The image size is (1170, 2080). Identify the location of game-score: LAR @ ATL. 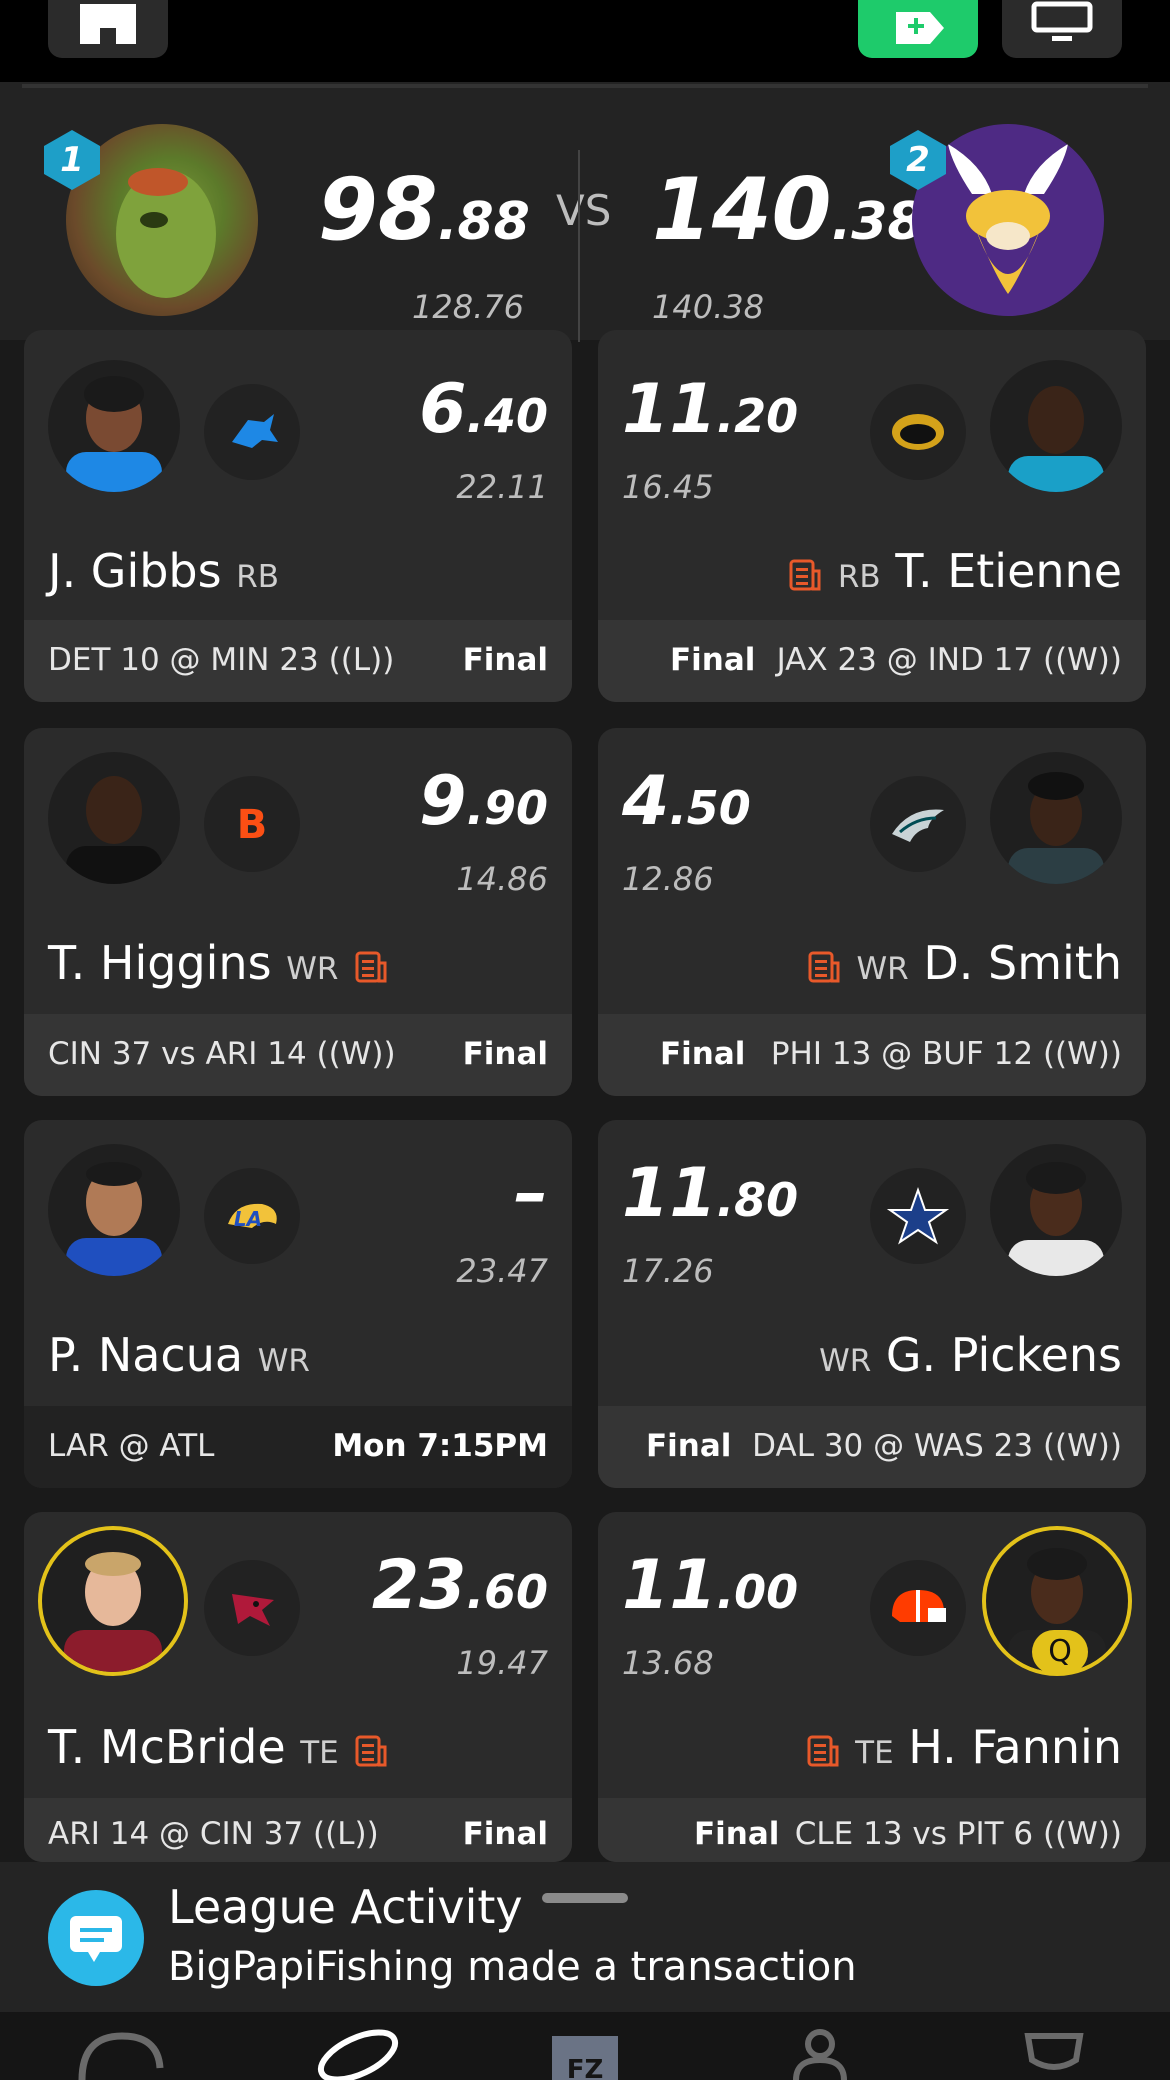
(131, 1446).